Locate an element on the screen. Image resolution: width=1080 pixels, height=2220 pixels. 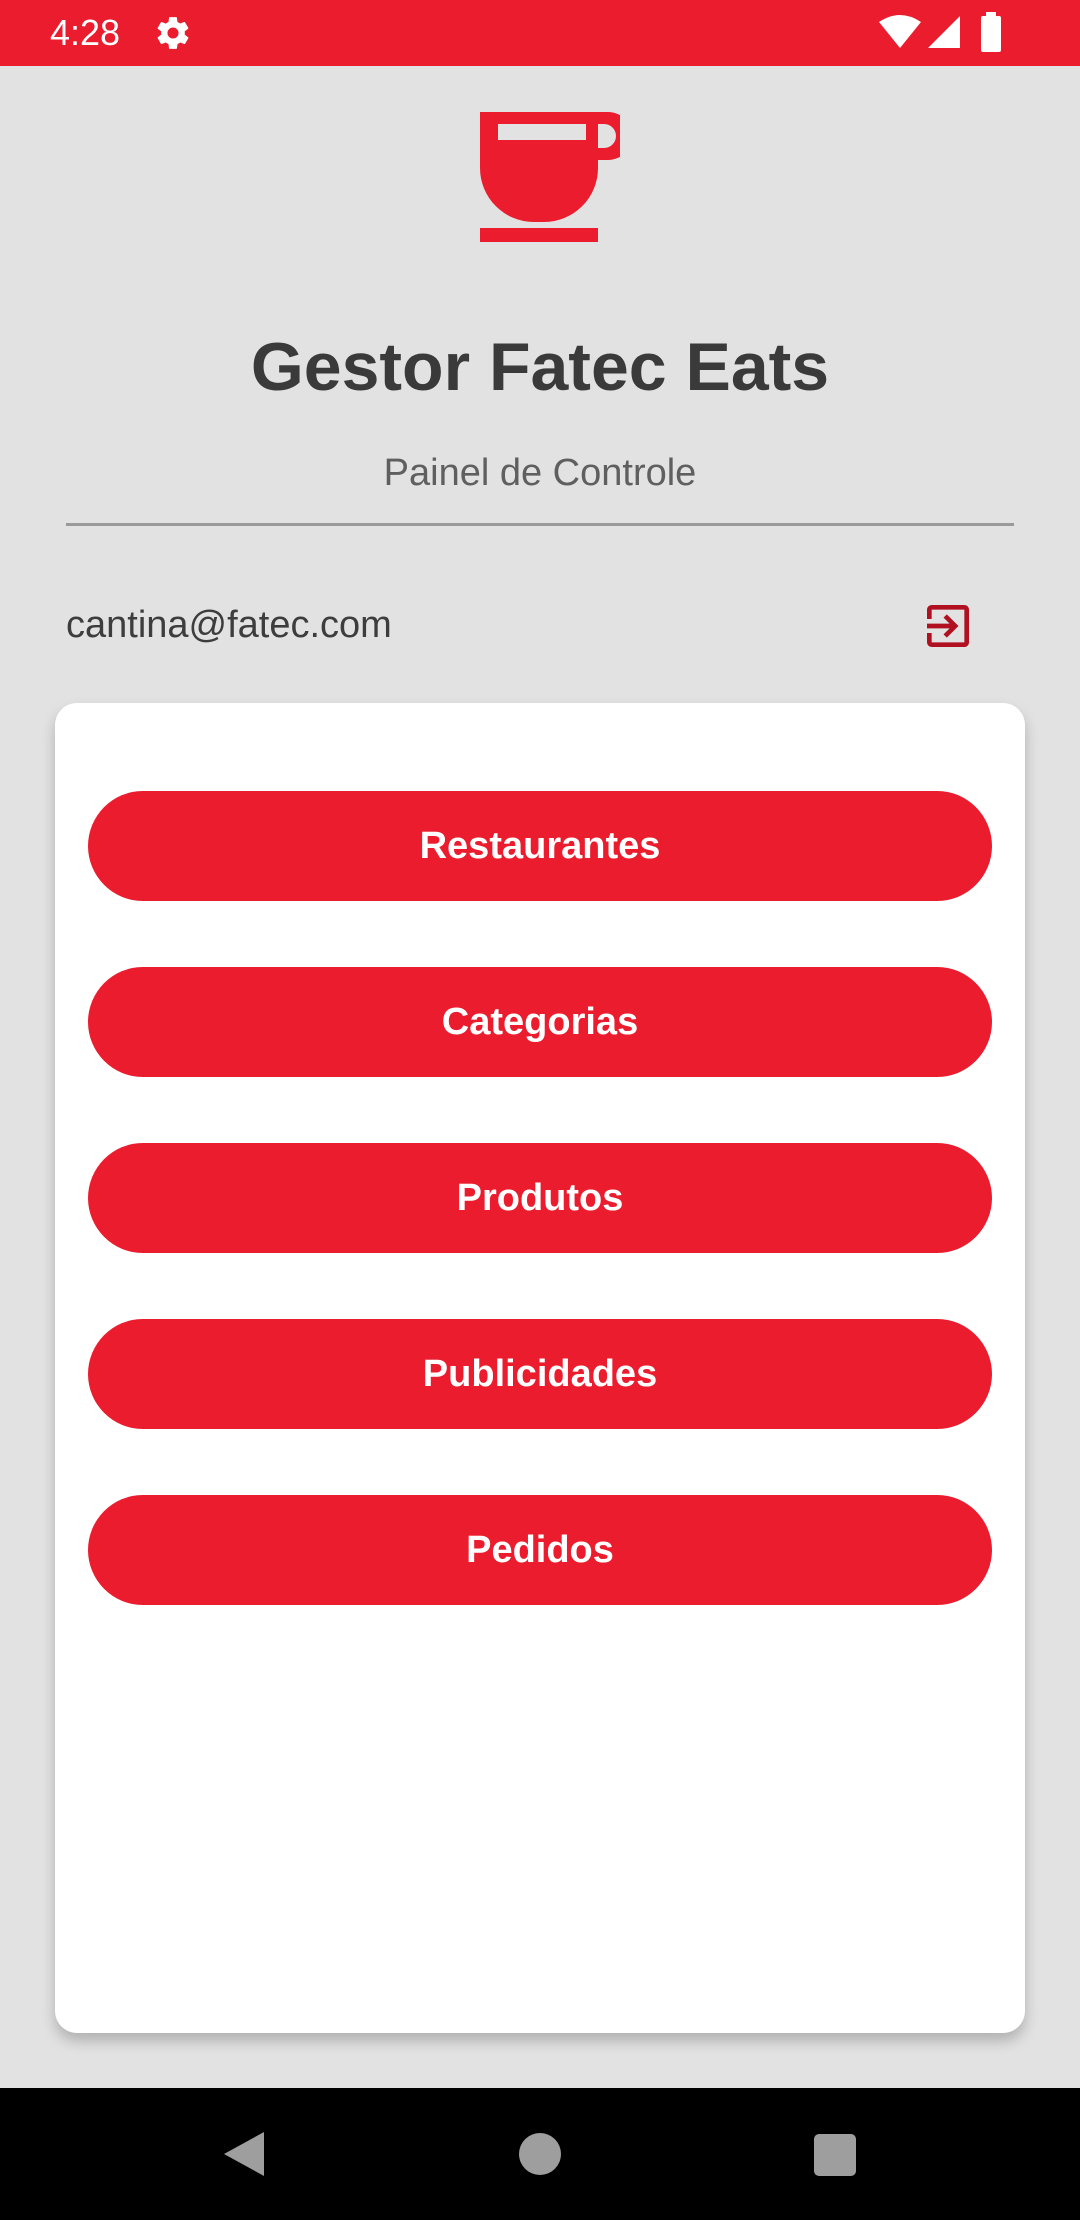
battery-icon is located at coordinates (991, 32).